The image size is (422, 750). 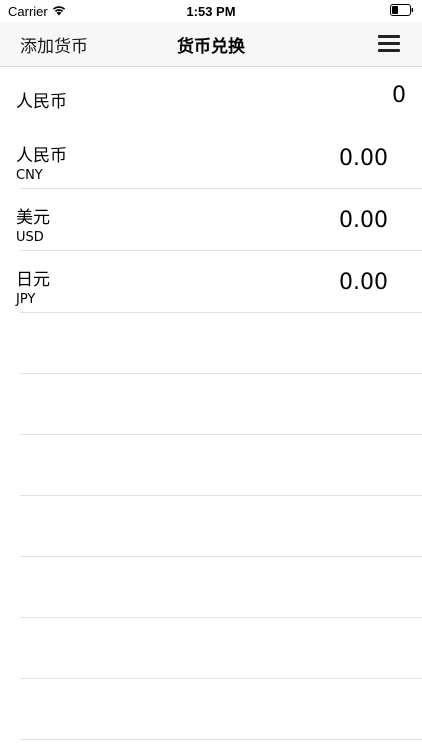 What do you see at coordinates (33, 218) in the screenshot?
I see `currency-name: 美元` at bounding box center [33, 218].